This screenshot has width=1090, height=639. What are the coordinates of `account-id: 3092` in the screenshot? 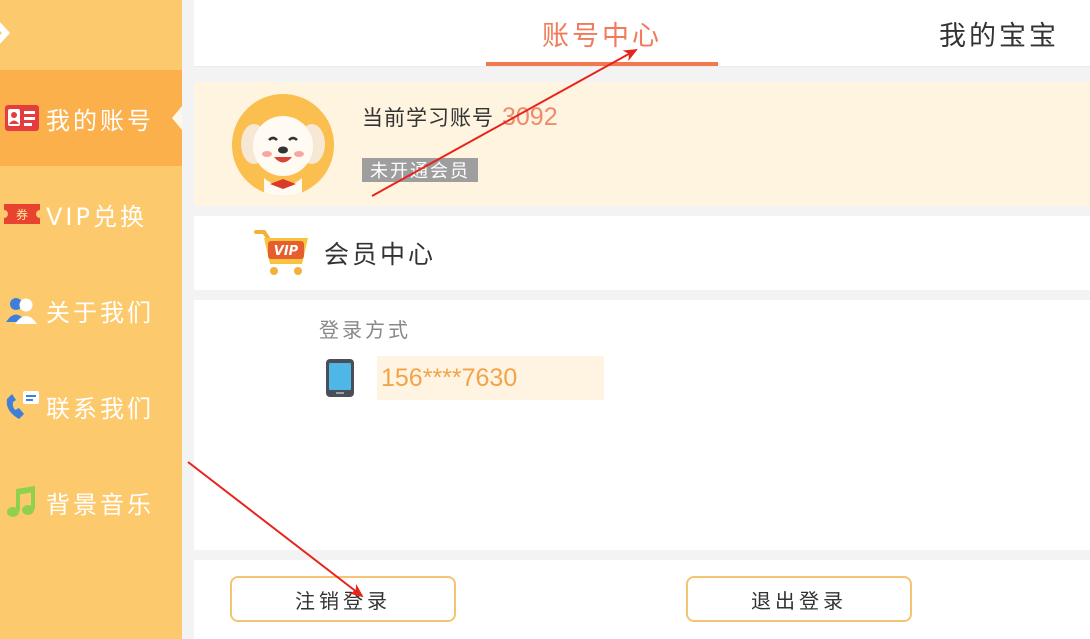 It's located at (530, 117).